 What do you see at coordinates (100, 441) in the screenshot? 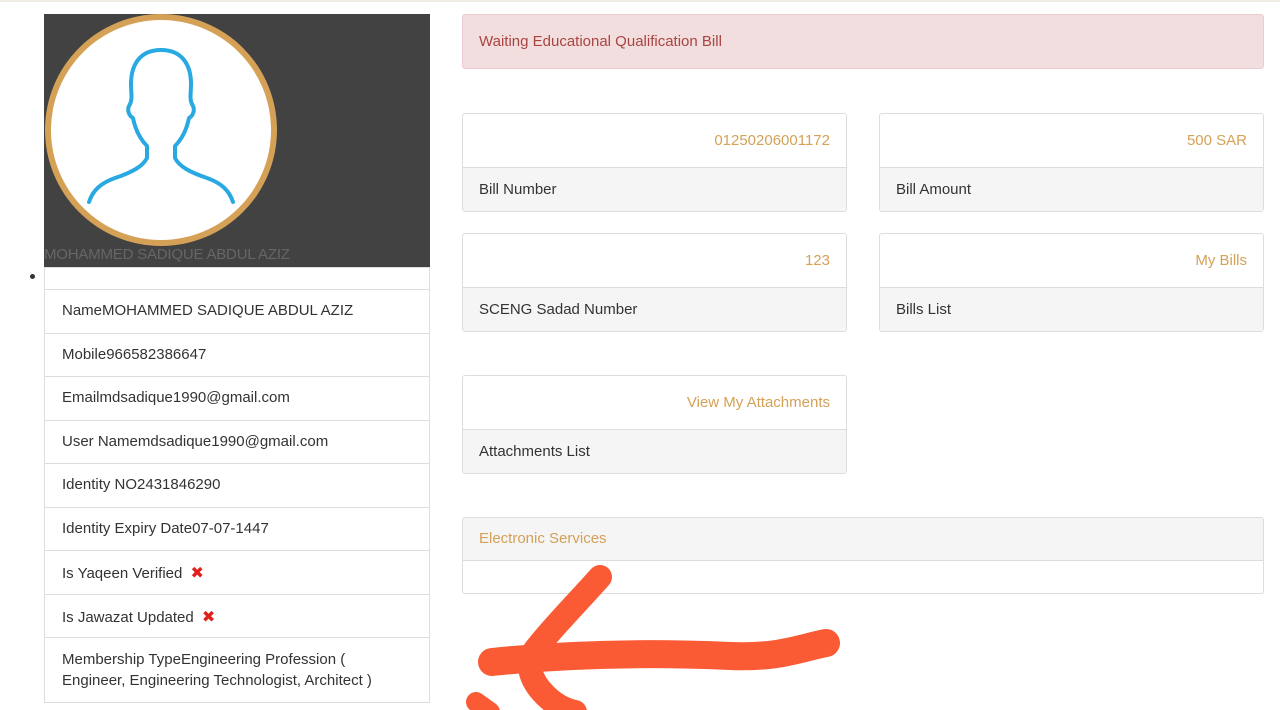
I see `info-label: User Name` at bounding box center [100, 441].